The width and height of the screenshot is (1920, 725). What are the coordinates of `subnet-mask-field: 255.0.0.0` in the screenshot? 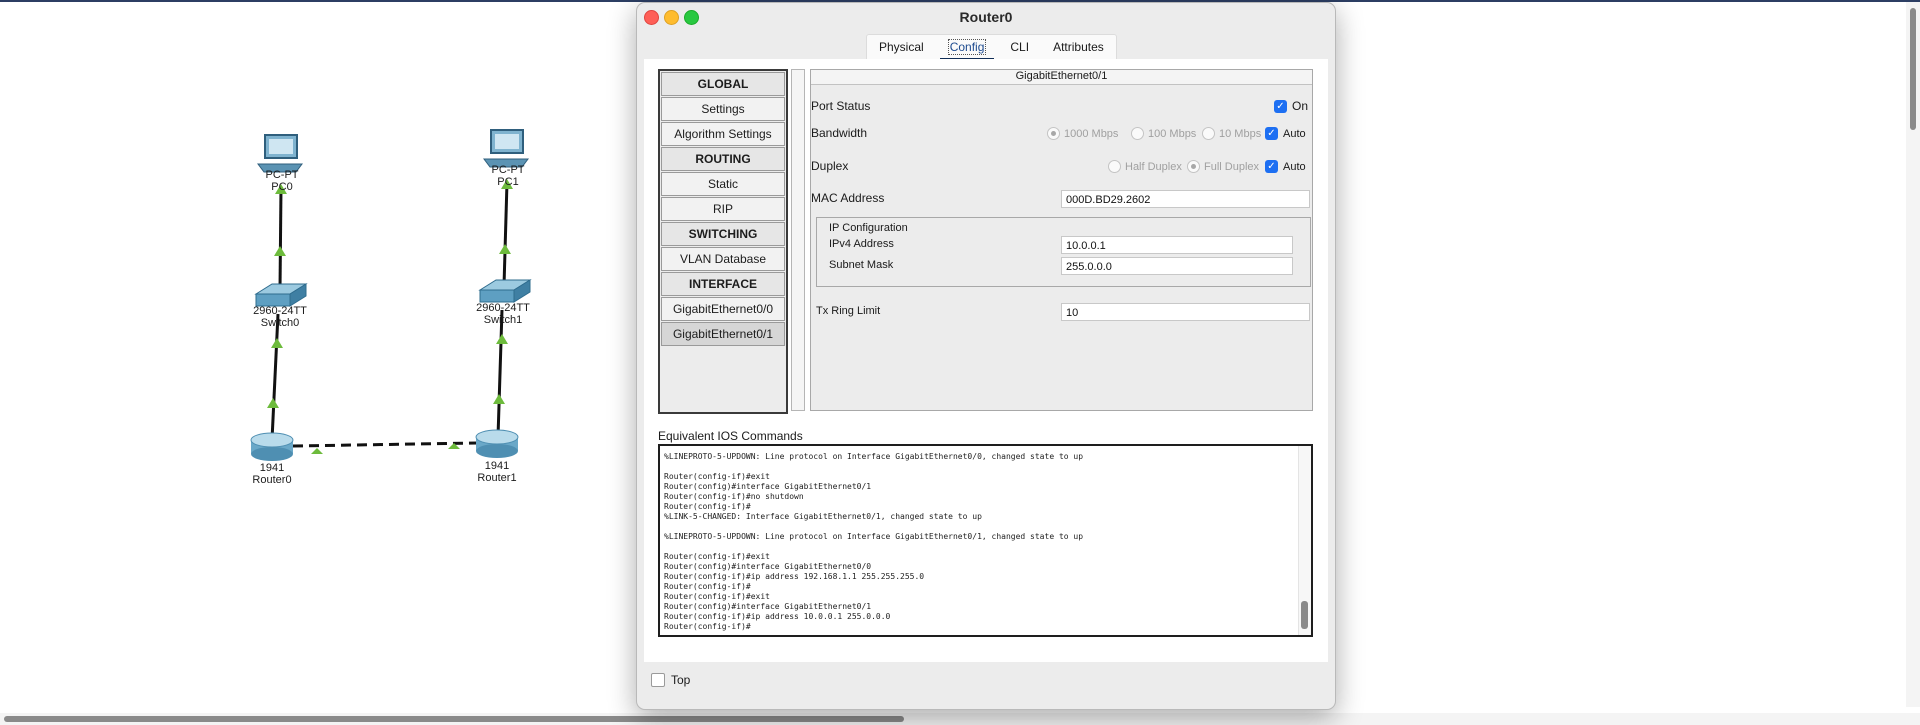 It's located at (1177, 266).